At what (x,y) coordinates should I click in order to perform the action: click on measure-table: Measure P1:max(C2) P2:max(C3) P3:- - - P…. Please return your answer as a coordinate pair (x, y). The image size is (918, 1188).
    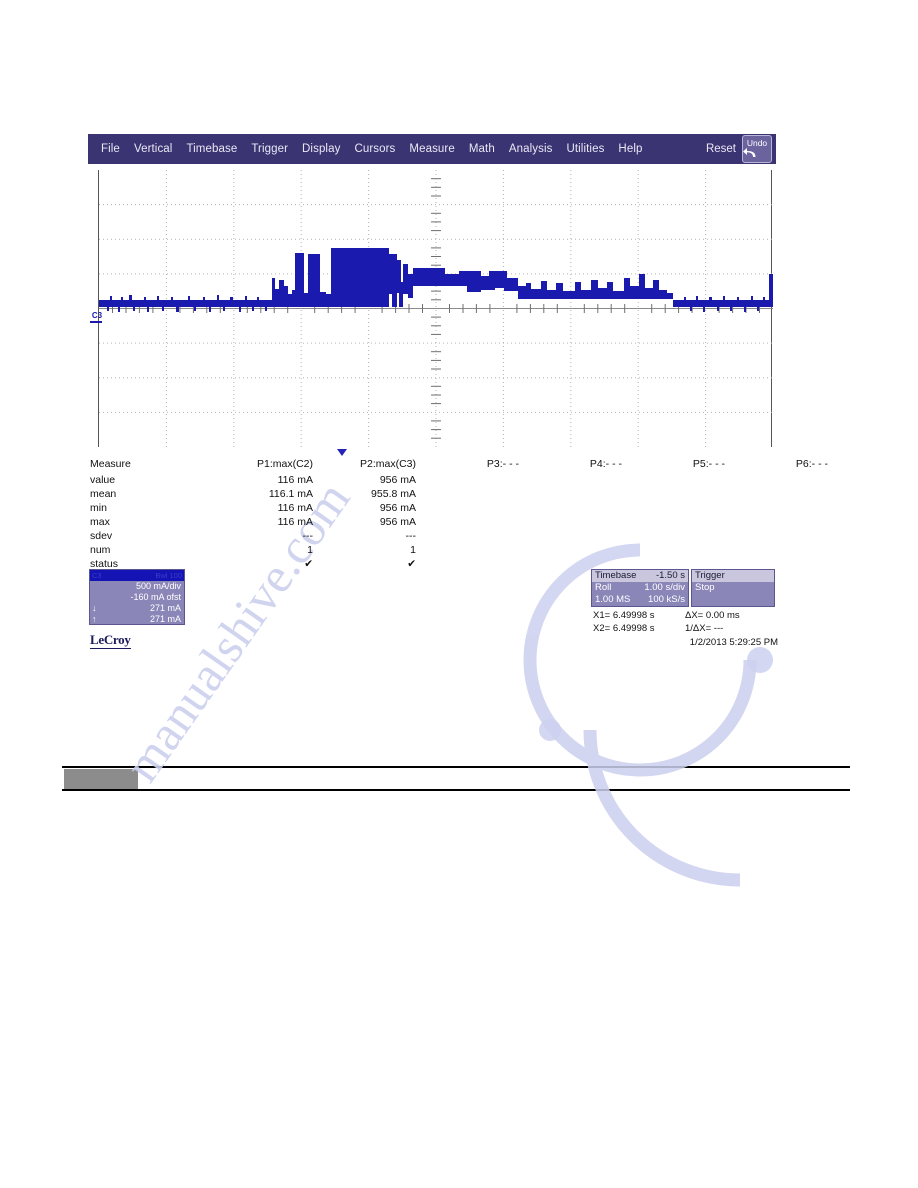
    Looking at the image, I should click on (458, 514).